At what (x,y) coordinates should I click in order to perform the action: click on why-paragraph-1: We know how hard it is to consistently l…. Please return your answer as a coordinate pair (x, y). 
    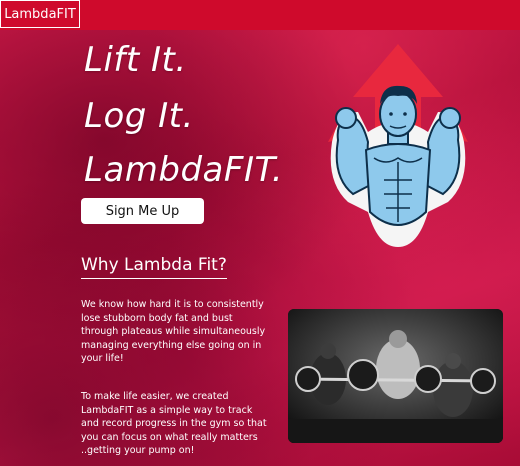
    Looking at the image, I should click on (173, 331).